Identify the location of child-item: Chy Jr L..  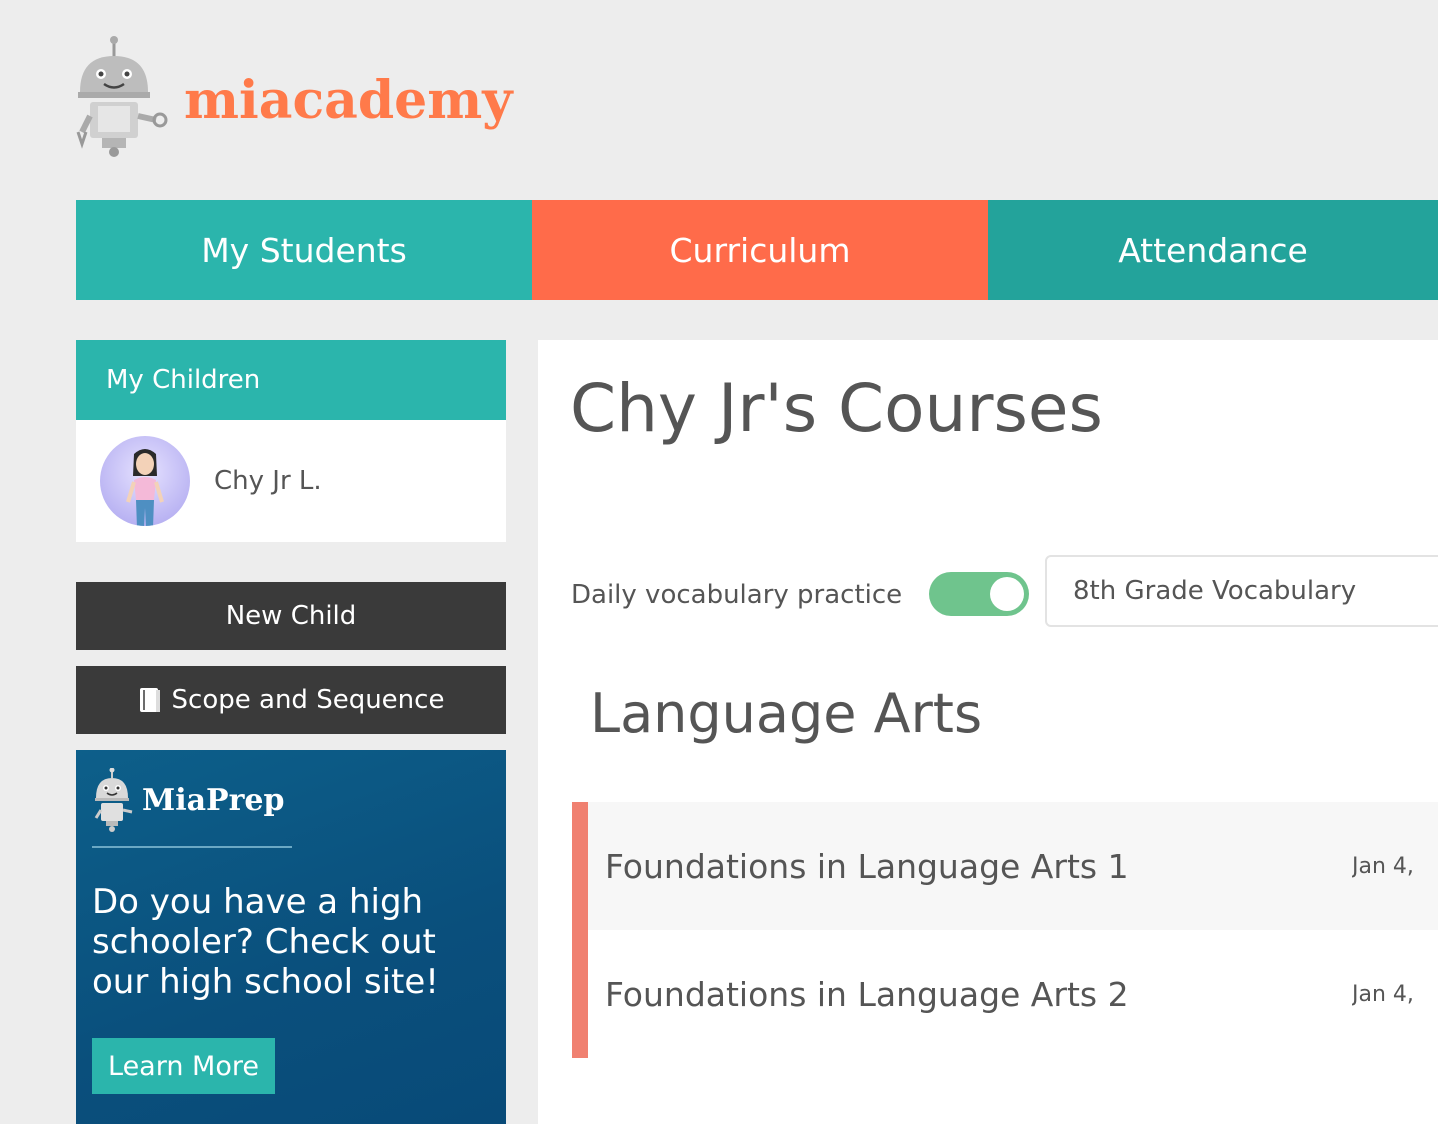
(291, 481).